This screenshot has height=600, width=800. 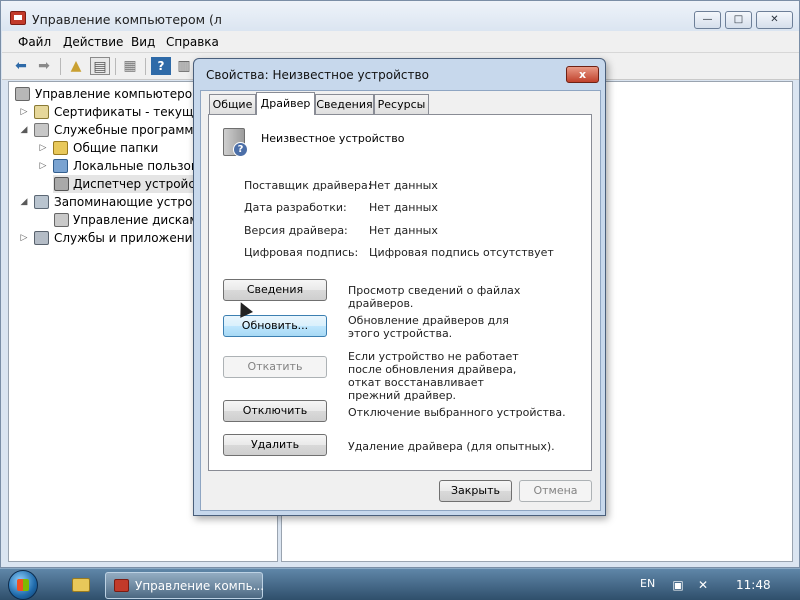 I want to click on tree-item-label: Служебные программы, so click(x=128, y=130).